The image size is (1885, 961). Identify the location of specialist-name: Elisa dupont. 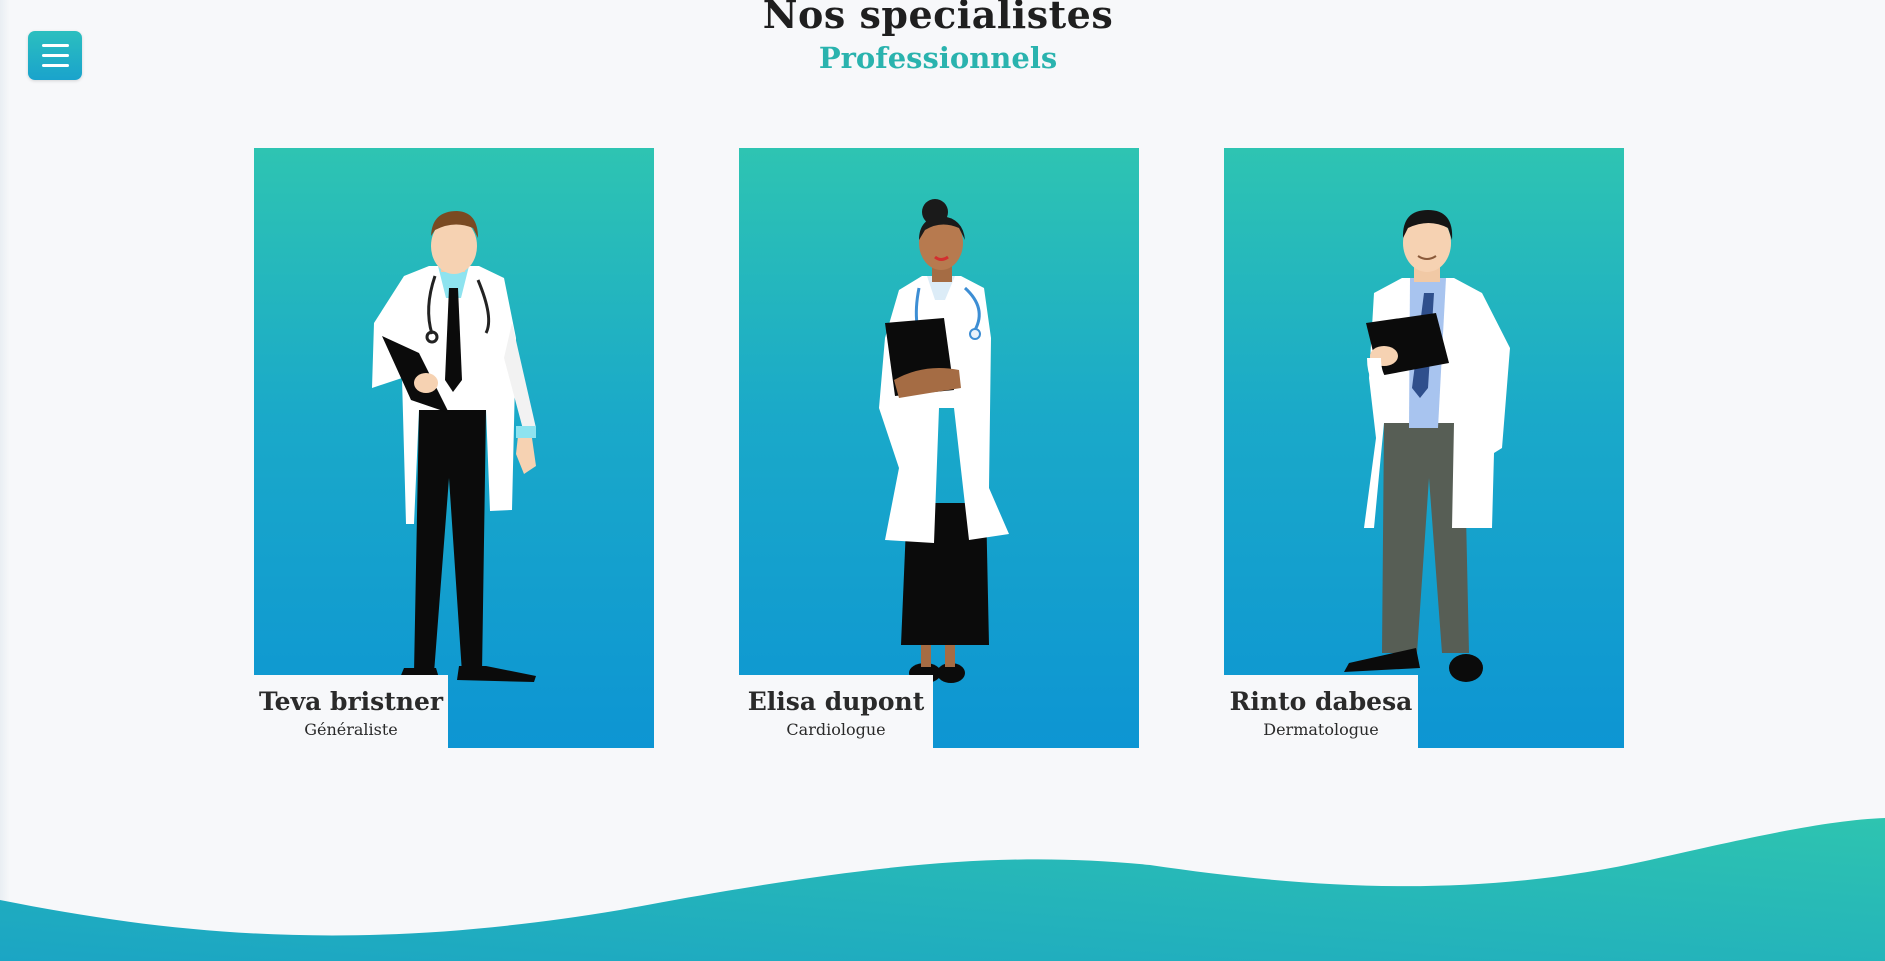
(836, 701).